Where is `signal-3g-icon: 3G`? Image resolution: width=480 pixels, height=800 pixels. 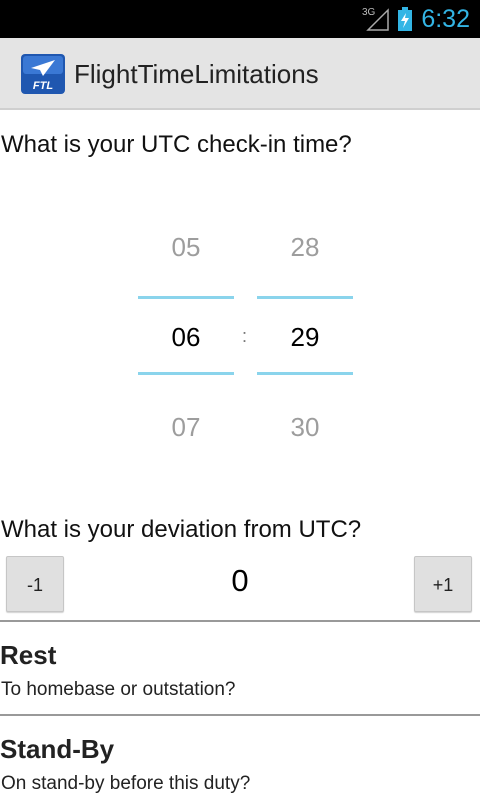
signal-3g-icon: 3G is located at coordinates (375, 19).